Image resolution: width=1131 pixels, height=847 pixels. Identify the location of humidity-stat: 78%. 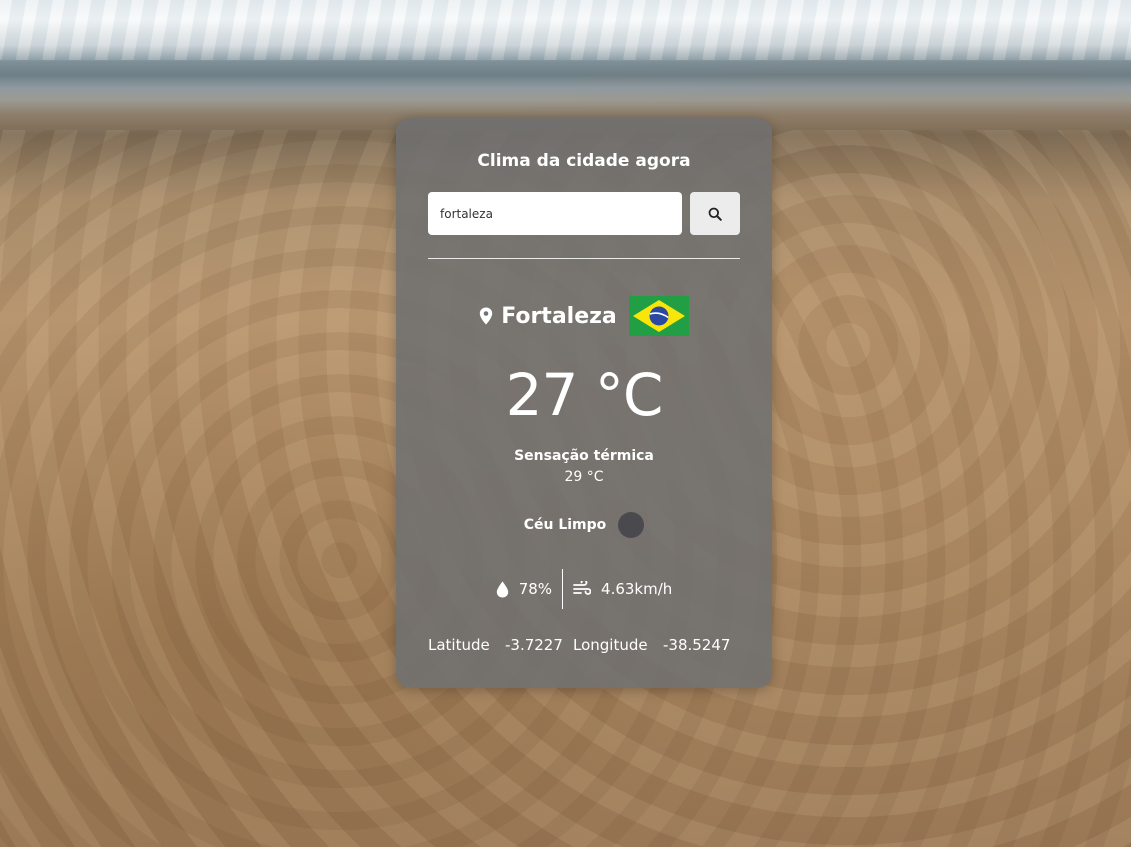
(524, 589).